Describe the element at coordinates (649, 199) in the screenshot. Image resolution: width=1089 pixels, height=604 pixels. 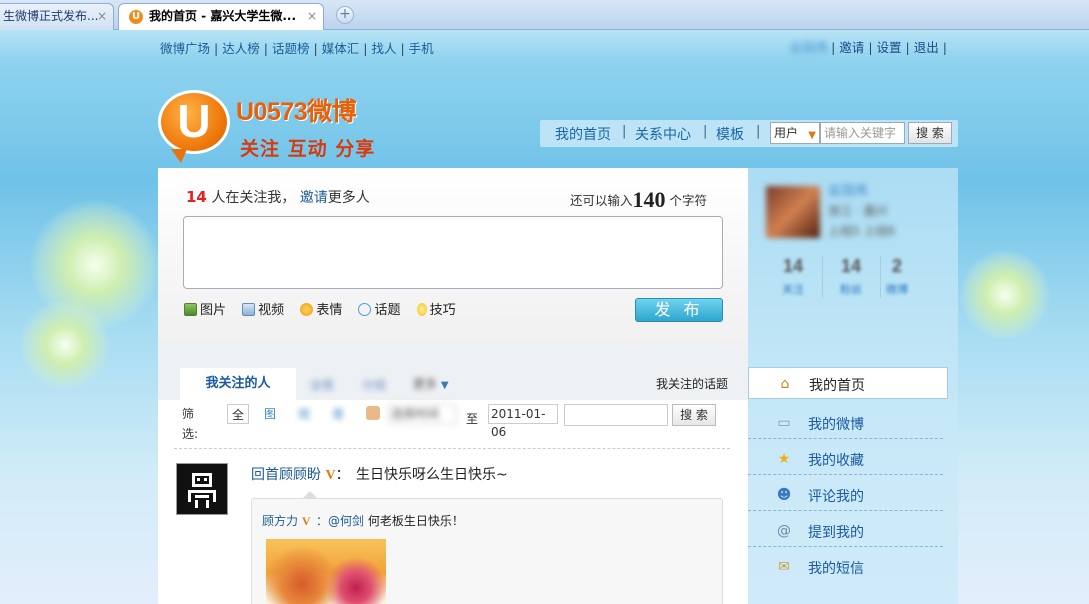
I see `chars-left: 140` at that location.